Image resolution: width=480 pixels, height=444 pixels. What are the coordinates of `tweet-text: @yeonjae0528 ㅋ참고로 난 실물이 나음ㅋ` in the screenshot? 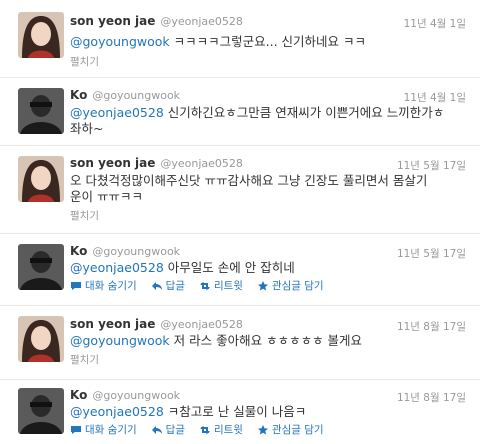 It's located at (188, 411).